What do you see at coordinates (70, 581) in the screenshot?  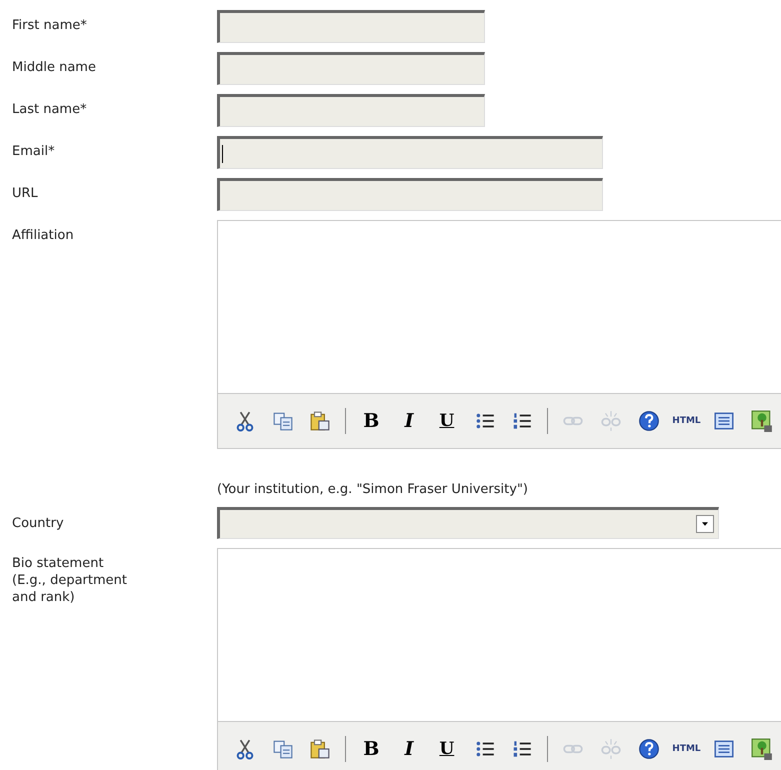 I see `field-label: Bio statement (E.g., department and rank)` at bounding box center [70, 581].